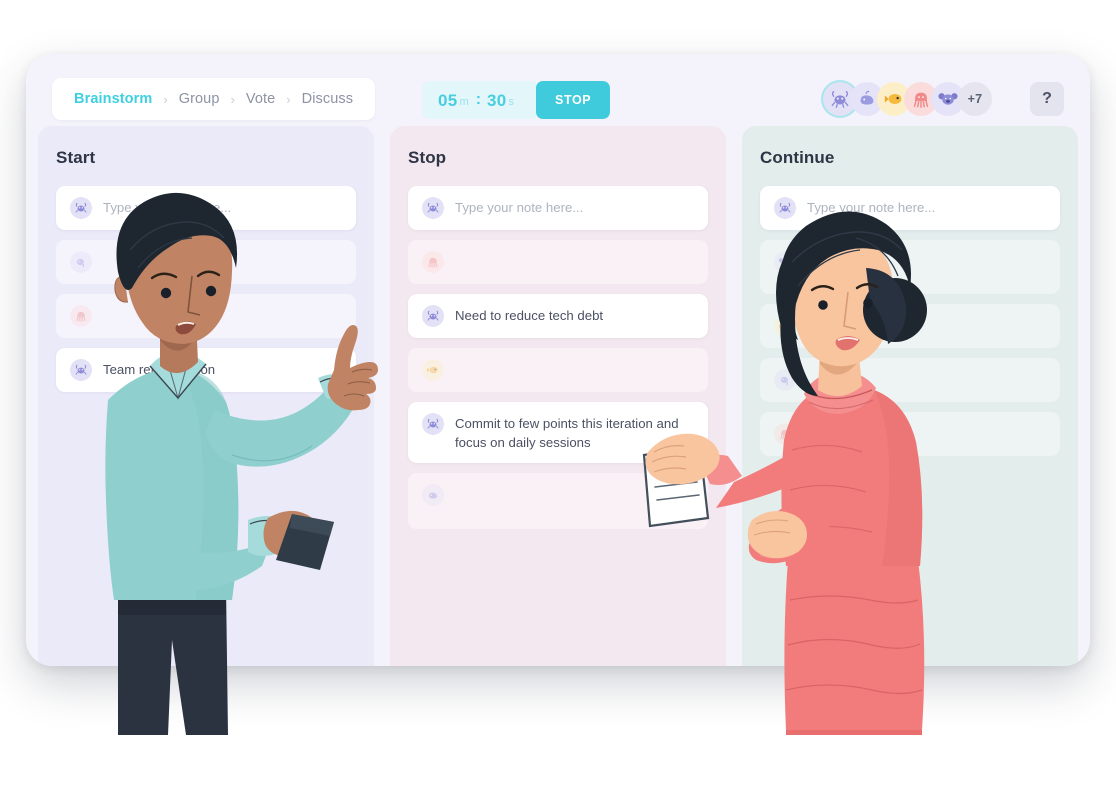 The image size is (1116, 790). Describe the element at coordinates (199, 99) in the screenshot. I see `breadcrumb-item-group: Group` at that location.